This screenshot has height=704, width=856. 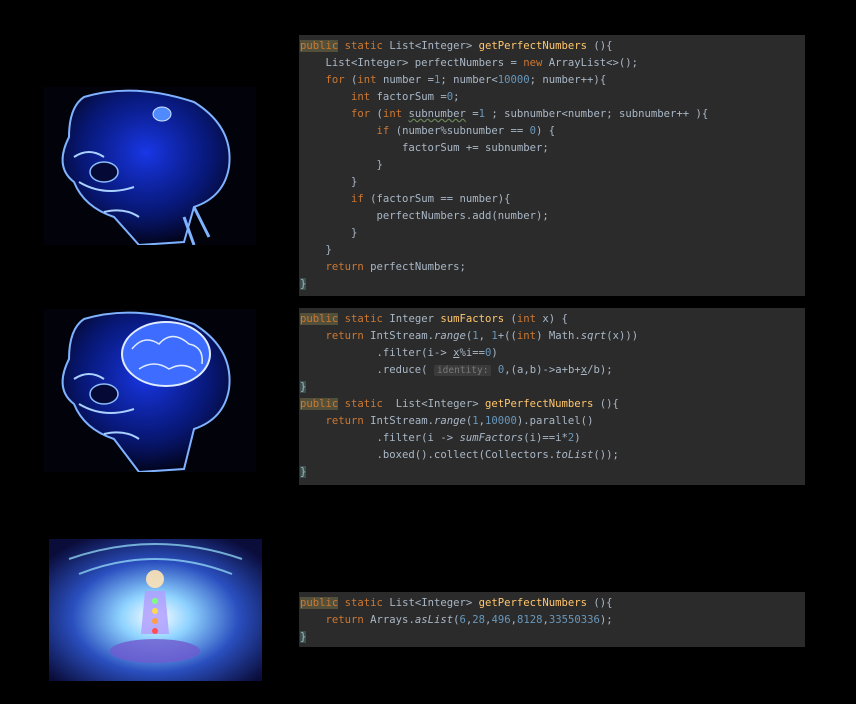 What do you see at coordinates (411, 97) in the screenshot?
I see `code-token: factorSum =` at bounding box center [411, 97].